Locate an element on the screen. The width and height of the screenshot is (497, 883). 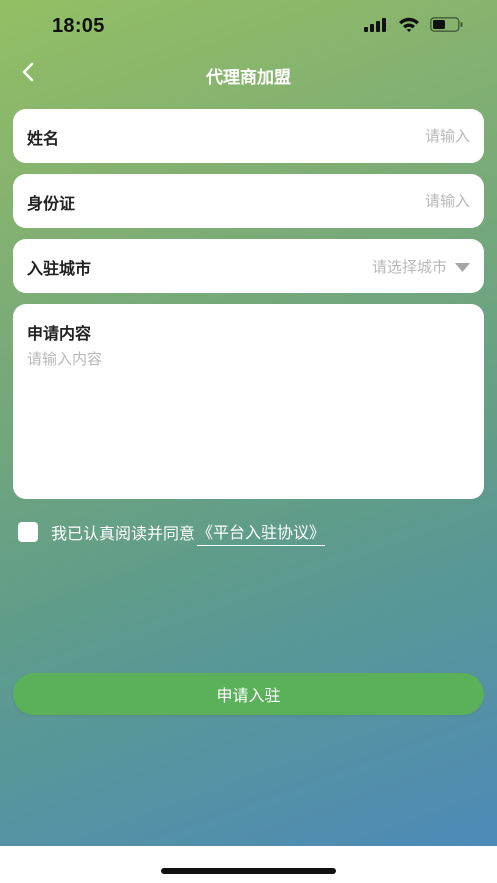
wifi-icon is located at coordinates (409, 26).